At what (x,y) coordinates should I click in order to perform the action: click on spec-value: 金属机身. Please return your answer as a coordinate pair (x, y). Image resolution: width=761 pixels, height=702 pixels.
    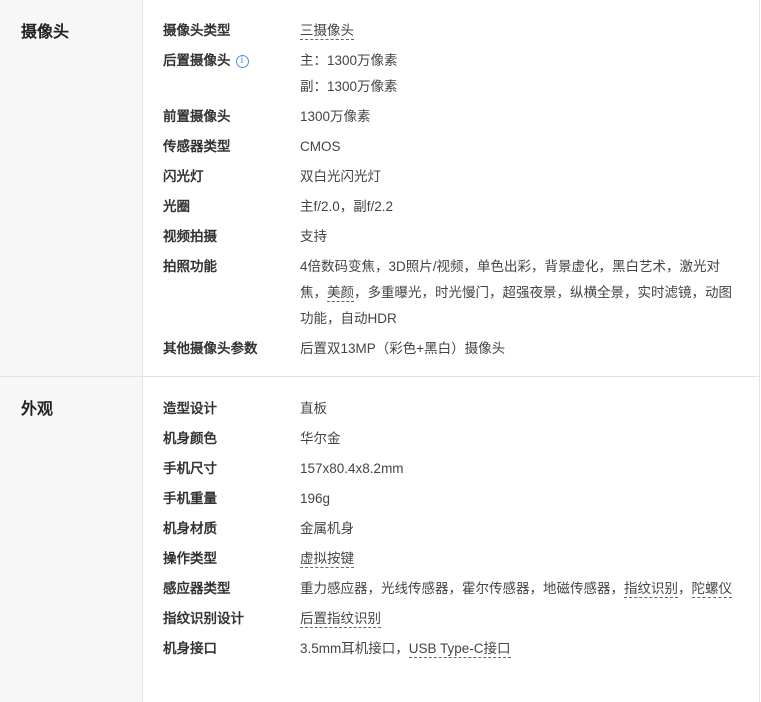
    Looking at the image, I should click on (327, 528).